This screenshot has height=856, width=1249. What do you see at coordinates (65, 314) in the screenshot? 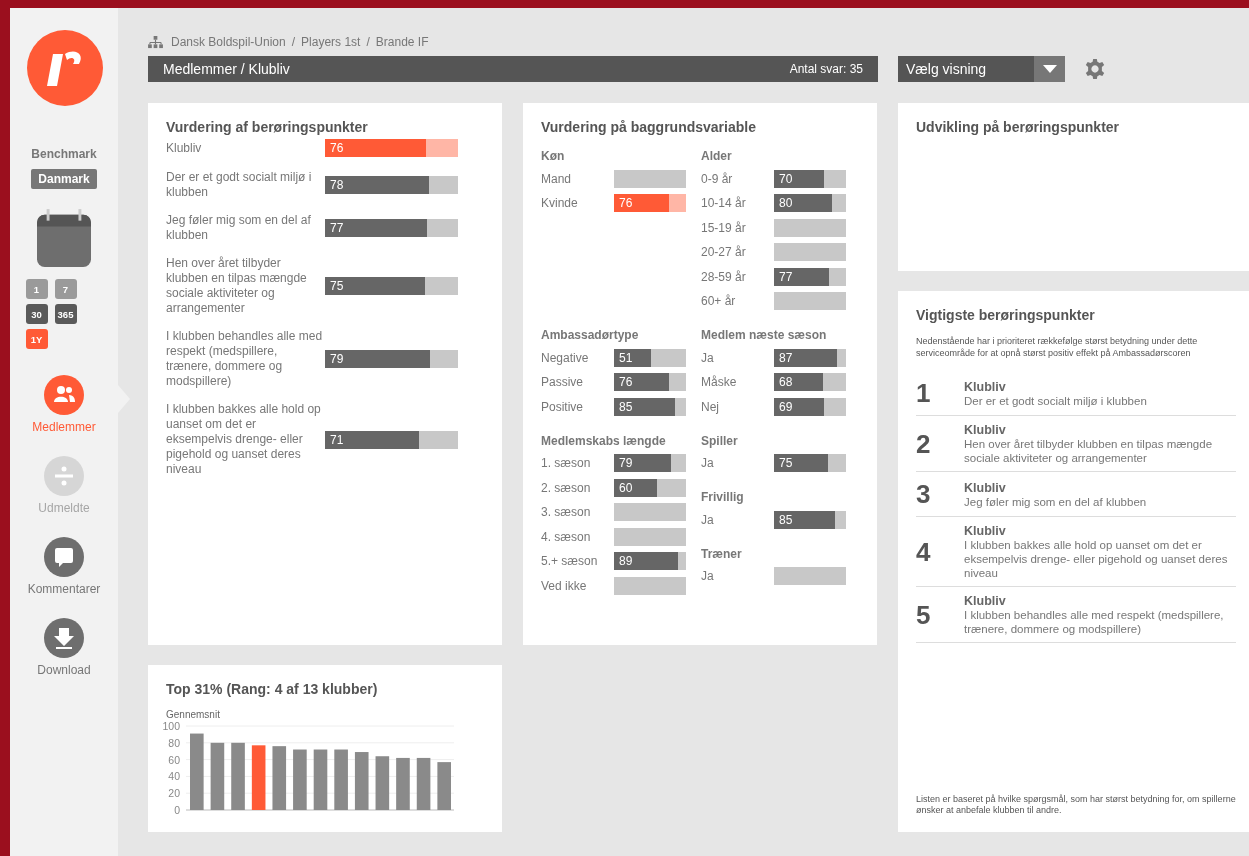
I see `period-button: 365` at bounding box center [65, 314].